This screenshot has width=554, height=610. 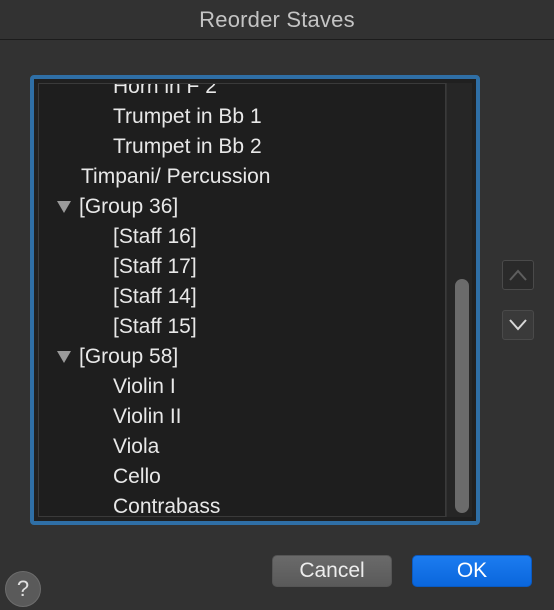 What do you see at coordinates (242, 447) in the screenshot?
I see `staff-row: Viola` at bounding box center [242, 447].